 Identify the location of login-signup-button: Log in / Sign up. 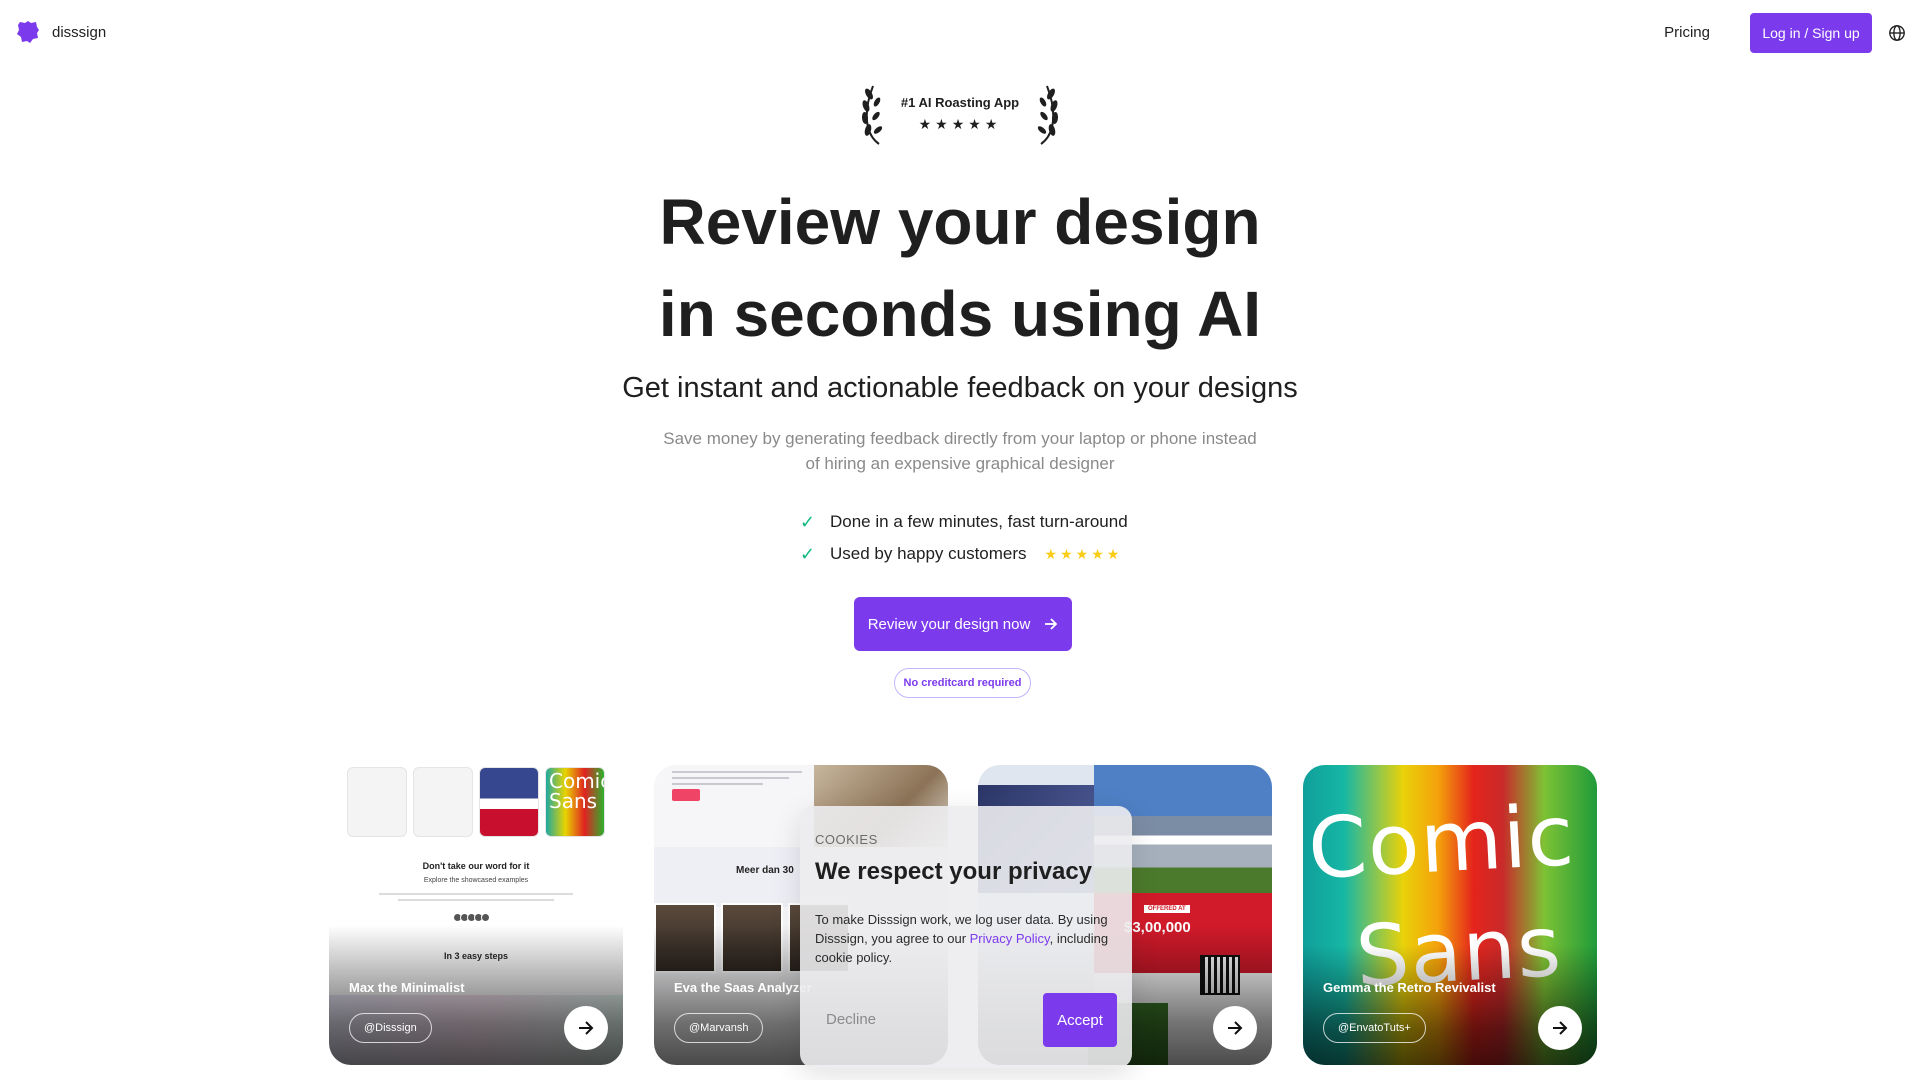
(1811, 33).